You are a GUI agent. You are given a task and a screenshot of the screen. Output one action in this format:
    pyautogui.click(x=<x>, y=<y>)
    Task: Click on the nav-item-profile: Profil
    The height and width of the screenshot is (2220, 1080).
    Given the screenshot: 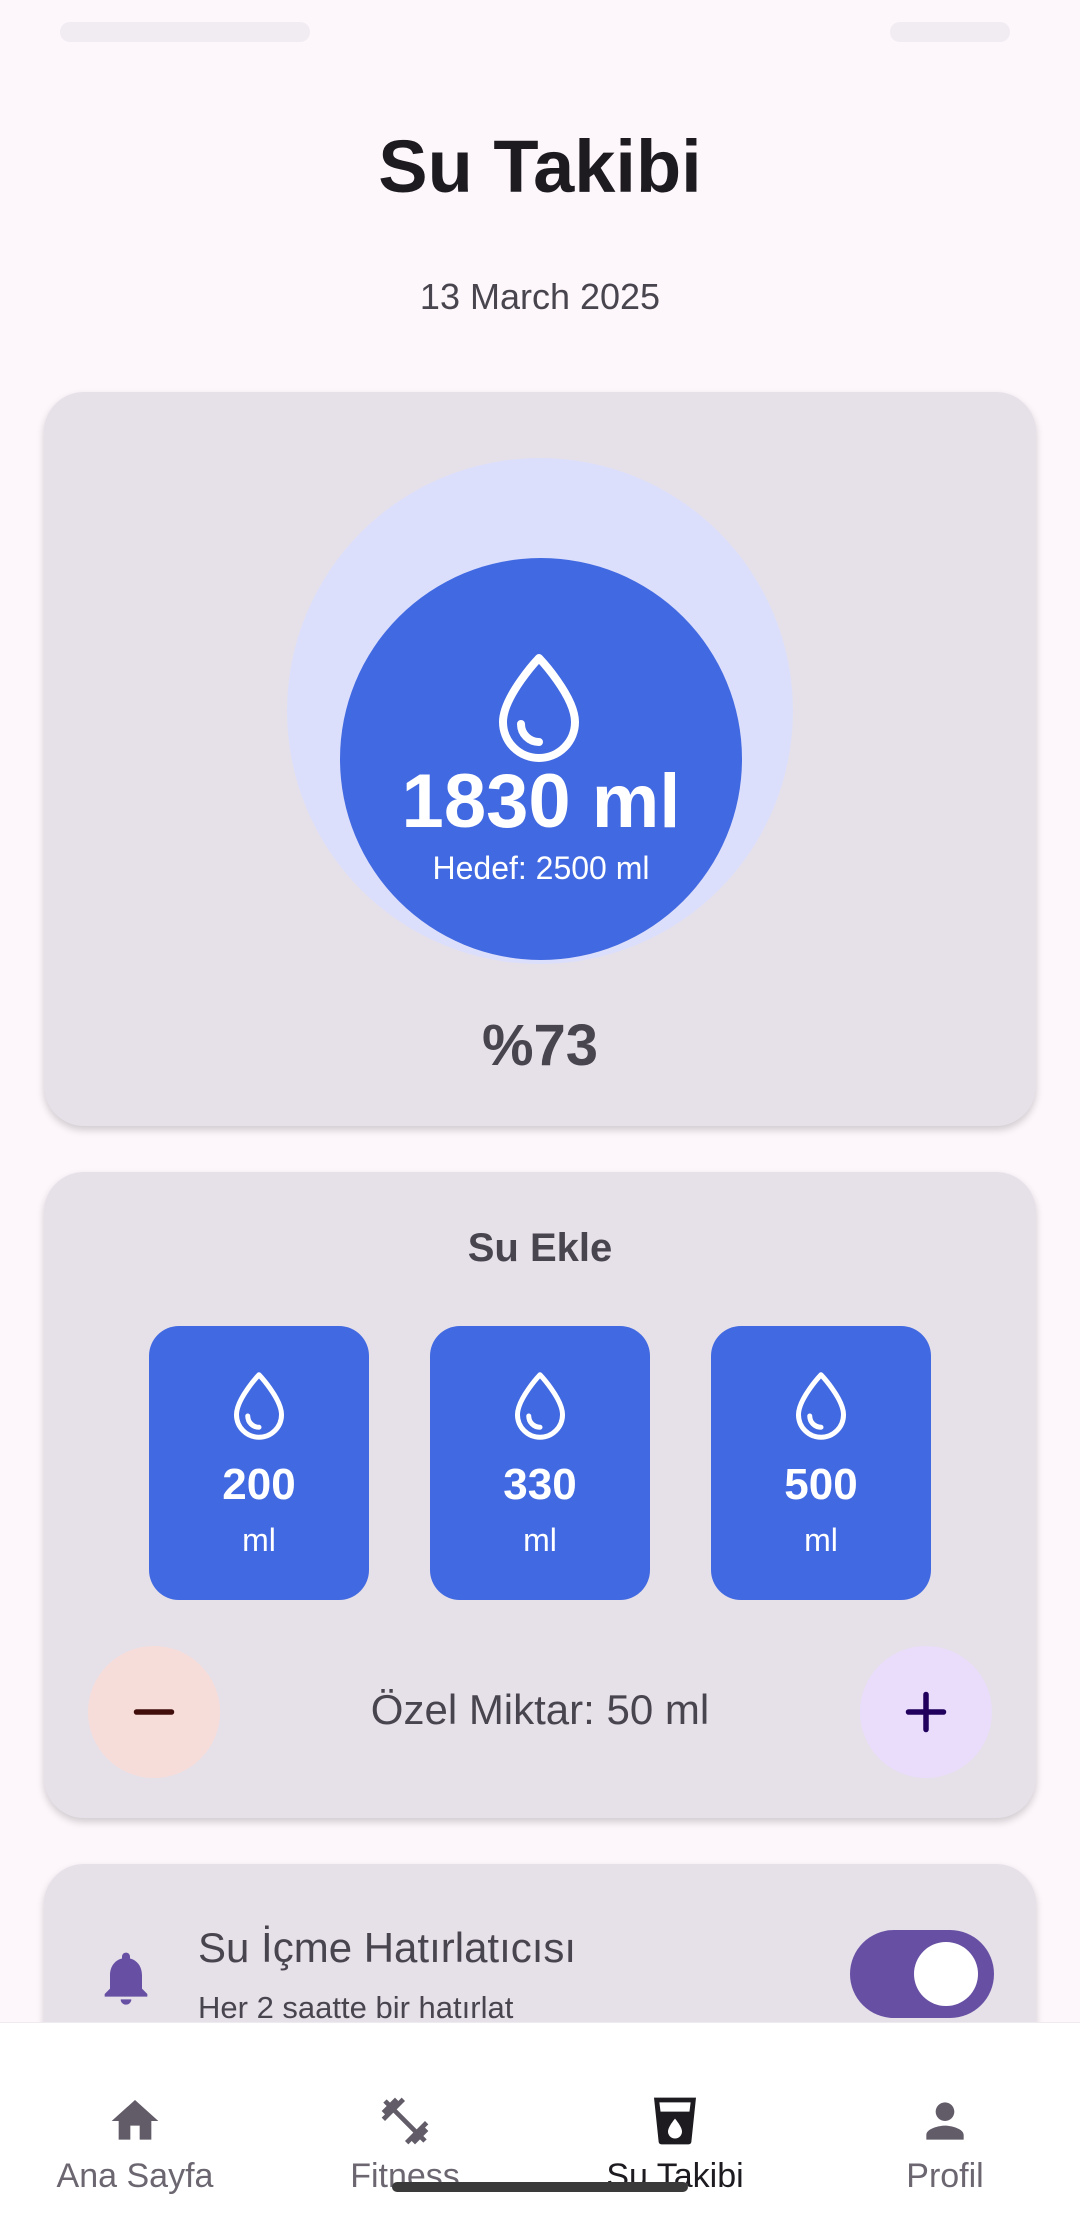 What is the action you would take?
    pyautogui.click(x=945, y=2121)
    